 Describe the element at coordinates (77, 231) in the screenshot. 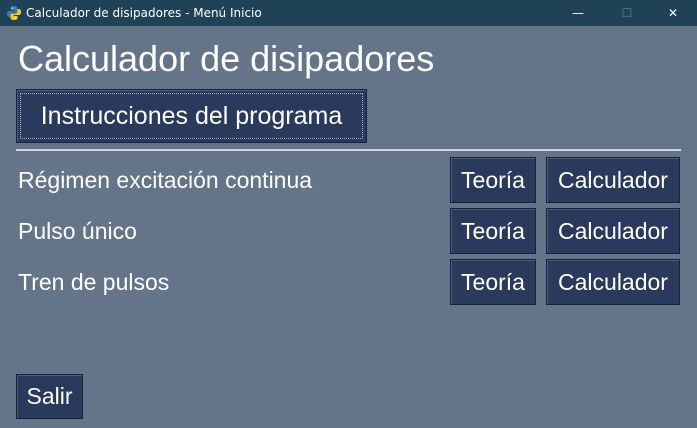

I see `row-label-single-pulse: Pulso único` at that location.